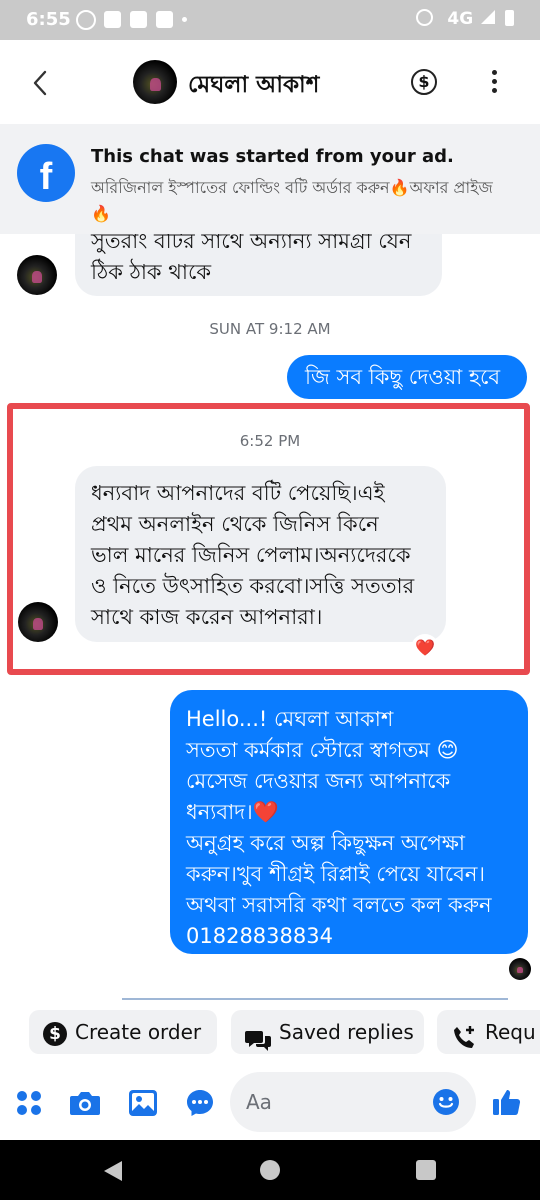 The image size is (540, 1200). I want to click on message-timestamp: 6:52 PM, so click(270, 441).